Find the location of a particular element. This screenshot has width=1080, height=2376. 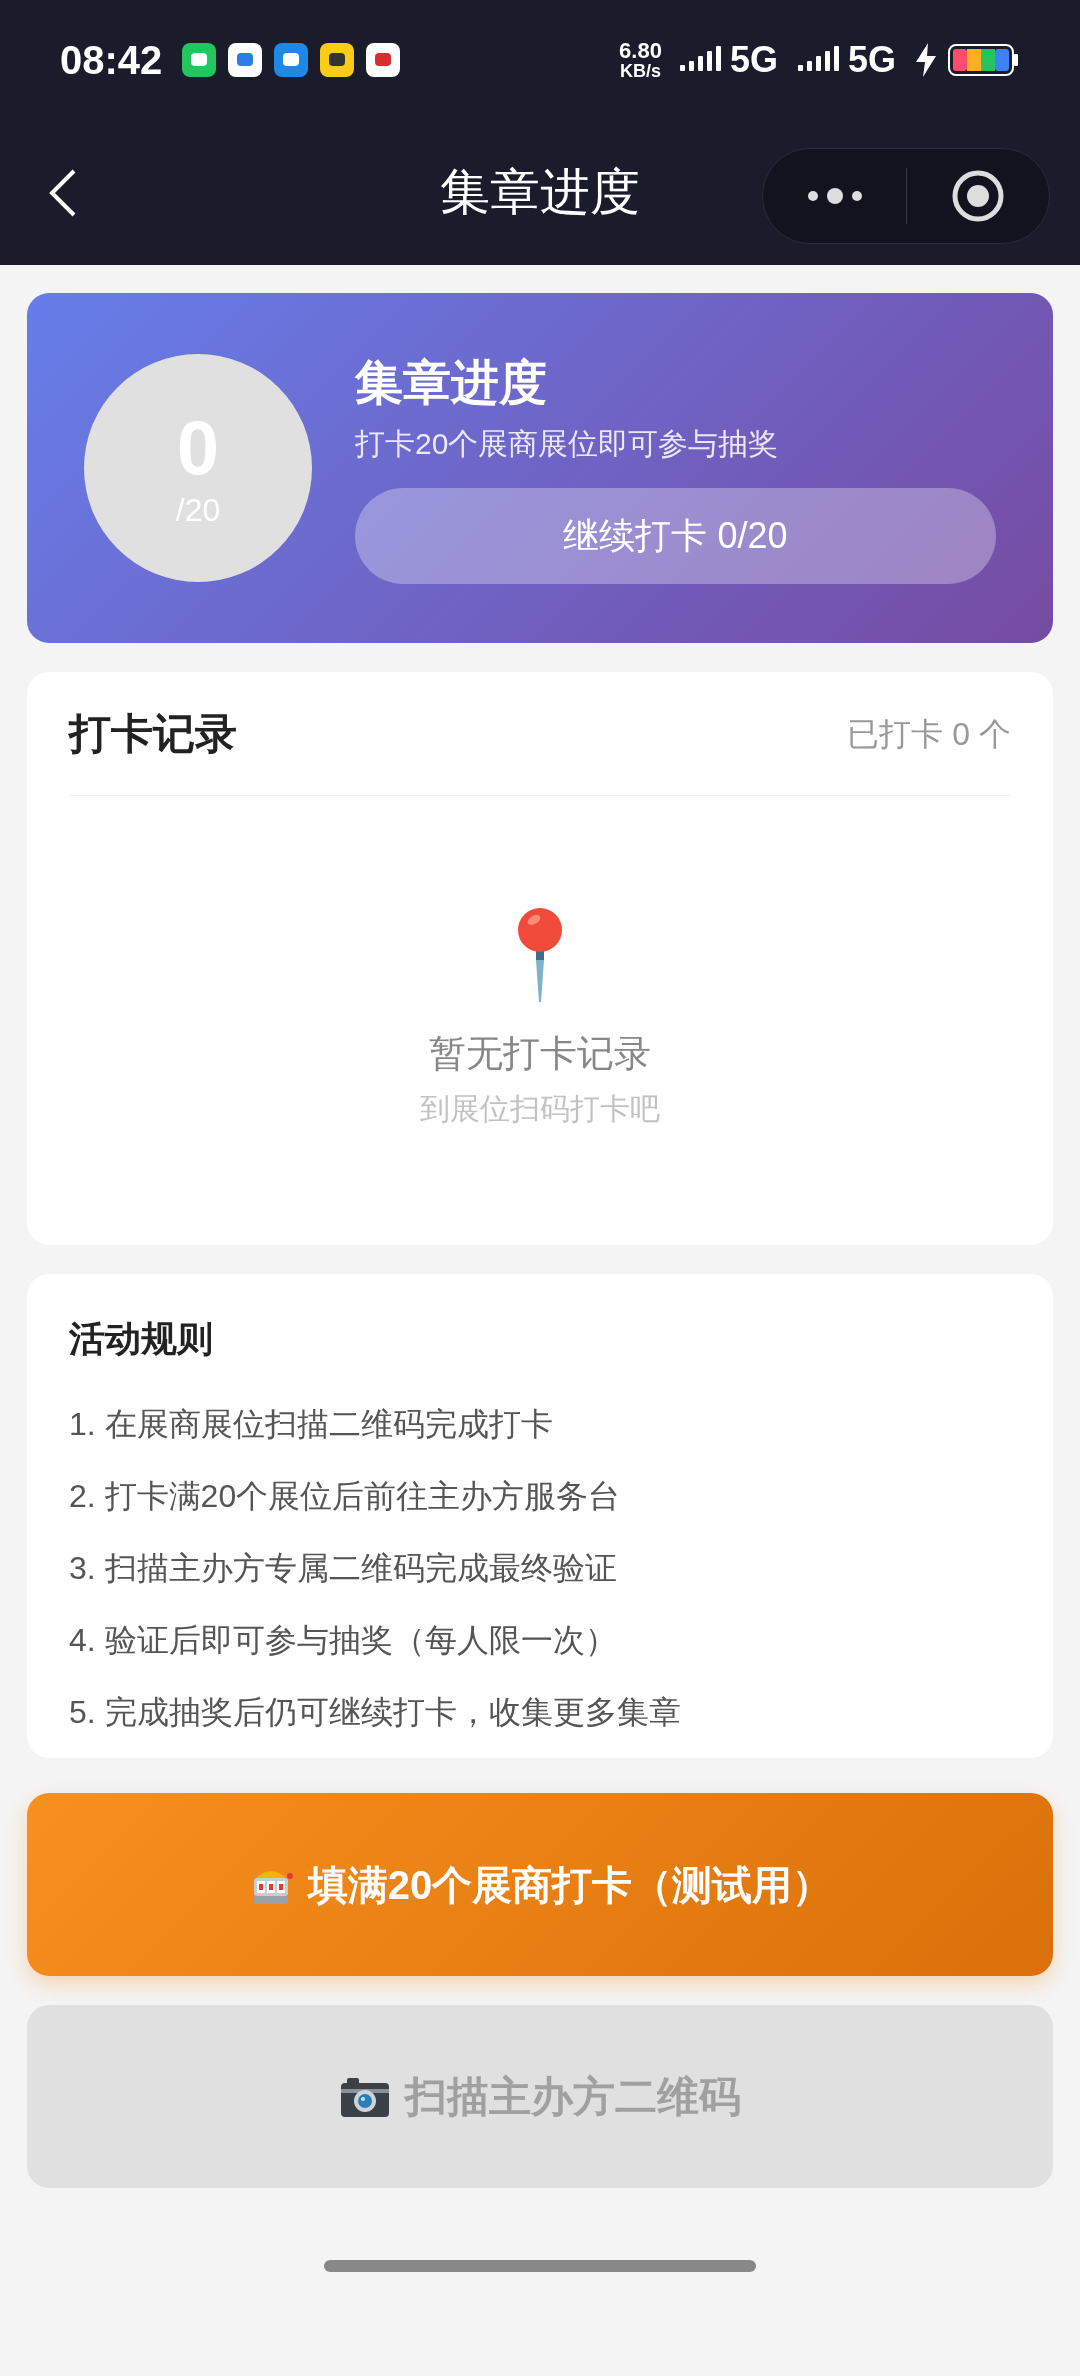

network-speed-unit: KB/s is located at coordinates (641, 71).